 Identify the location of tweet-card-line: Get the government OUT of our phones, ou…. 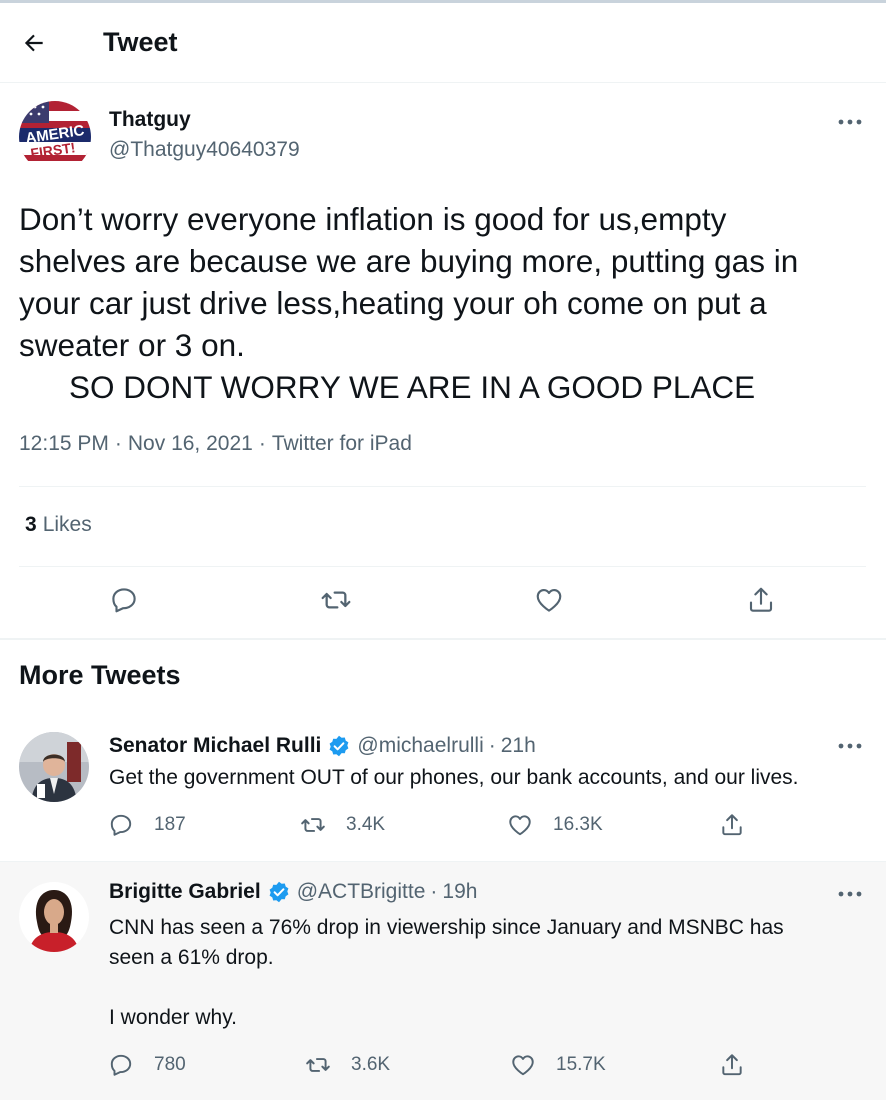
(454, 777).